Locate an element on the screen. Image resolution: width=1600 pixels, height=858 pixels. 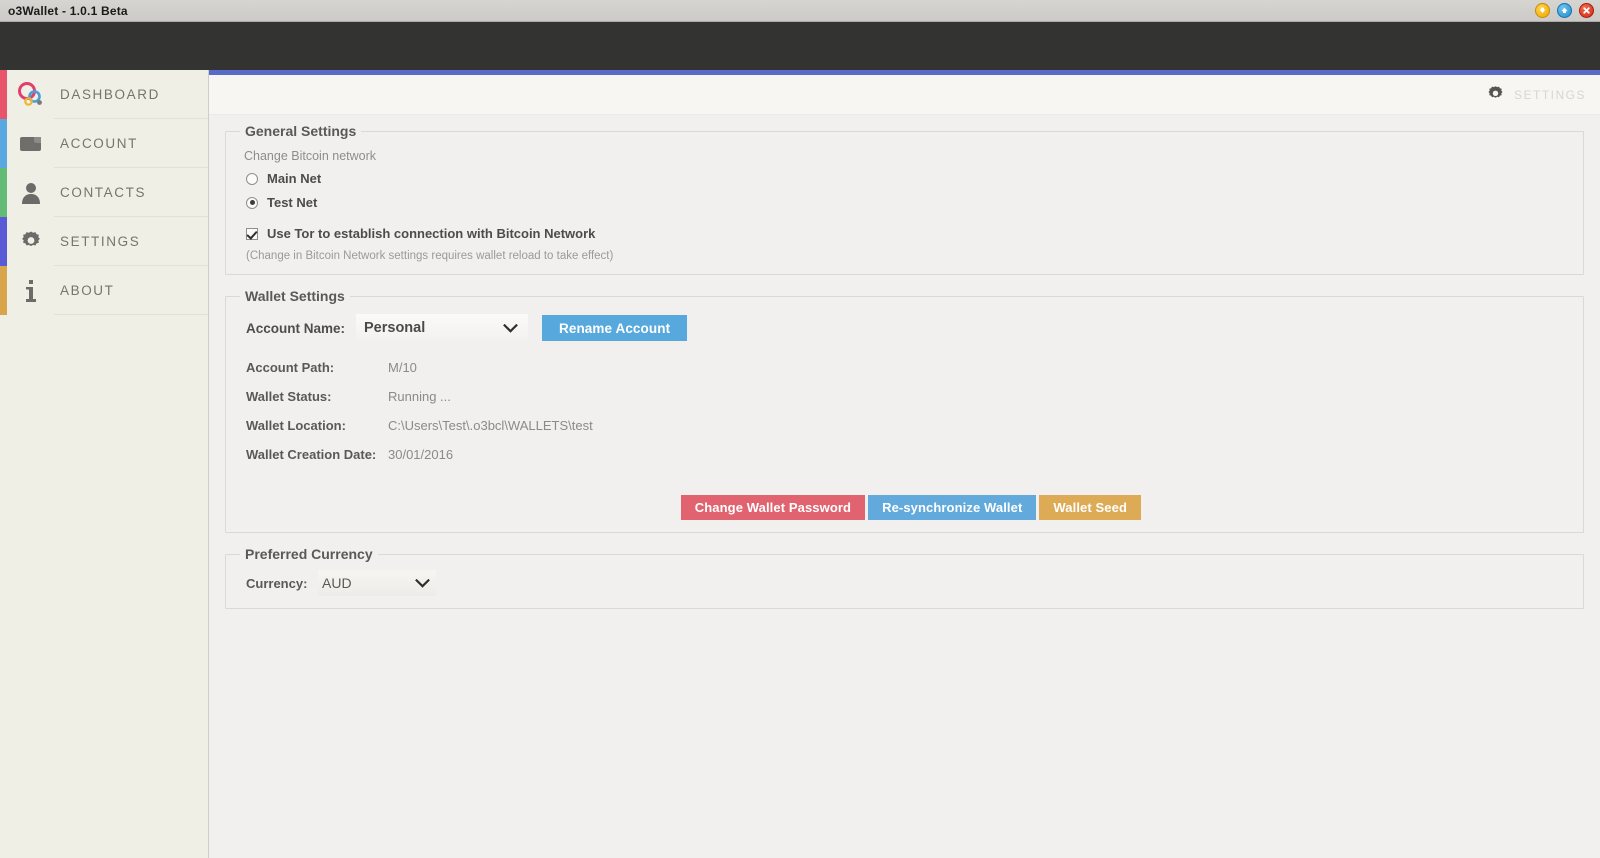
person-icon is located at coordinates (30, 193).